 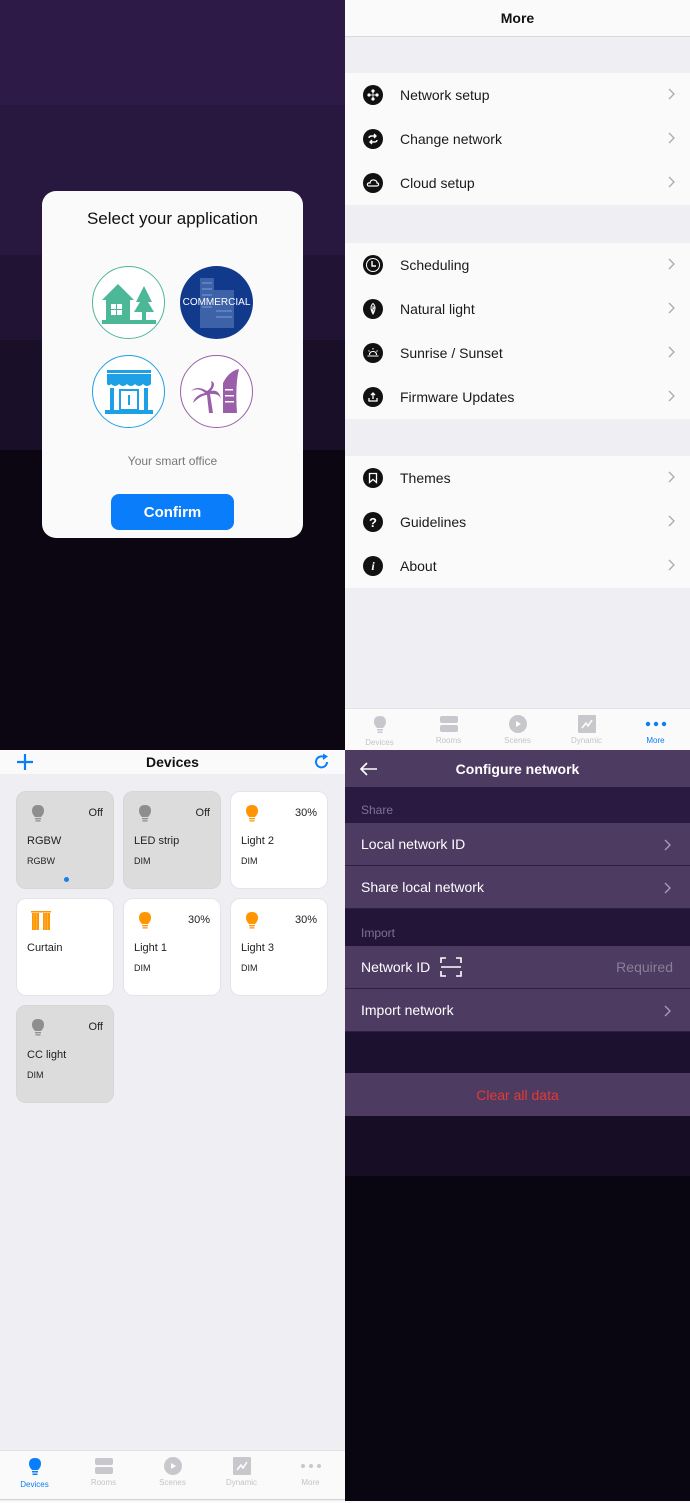 I want to click on refresh-icon, so click(x=322, y=762).